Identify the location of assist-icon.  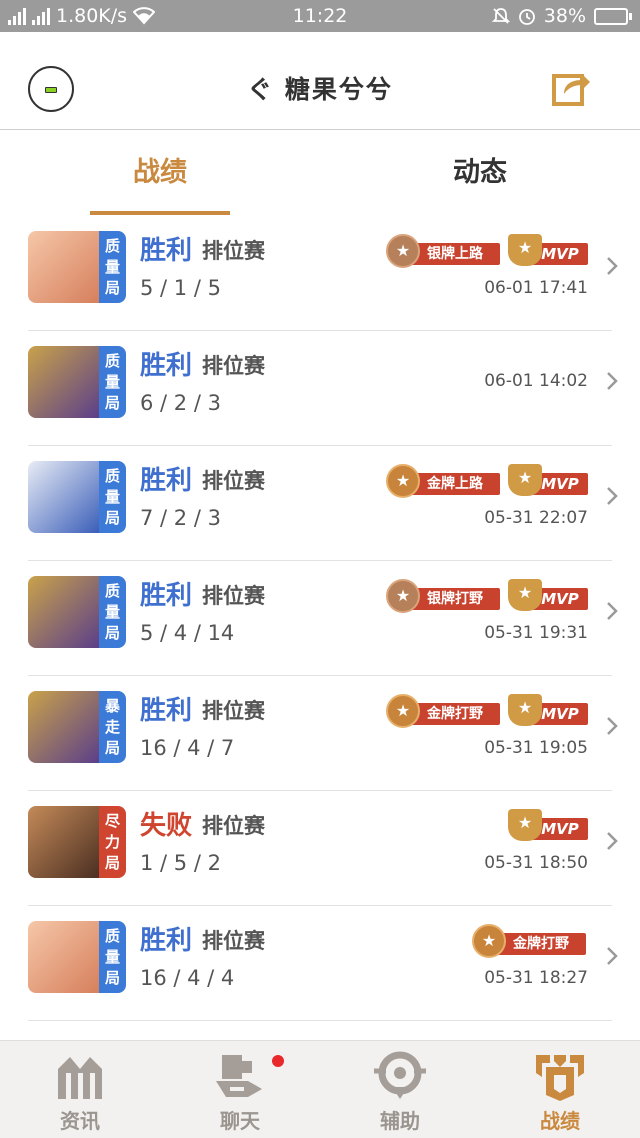
(400, 1075).